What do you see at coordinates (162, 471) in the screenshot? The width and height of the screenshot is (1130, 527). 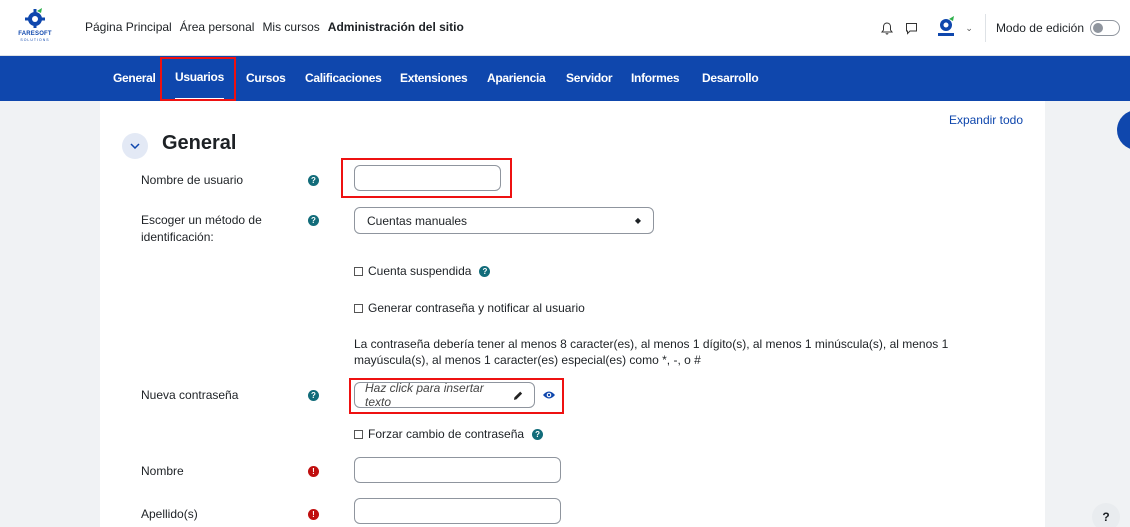 I see `firstname-label: Nombre` at bounding box center [162, 471].